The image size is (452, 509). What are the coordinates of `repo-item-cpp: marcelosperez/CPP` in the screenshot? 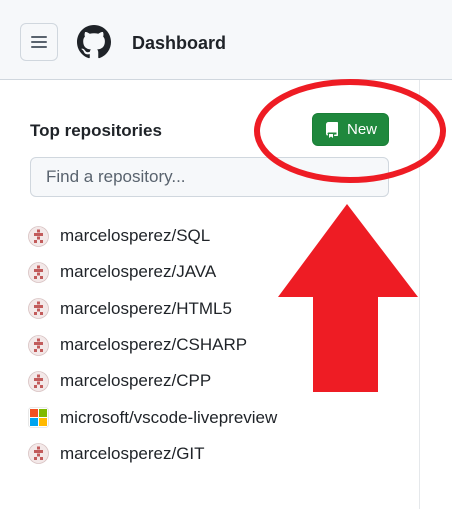 It's located at (152, 381).